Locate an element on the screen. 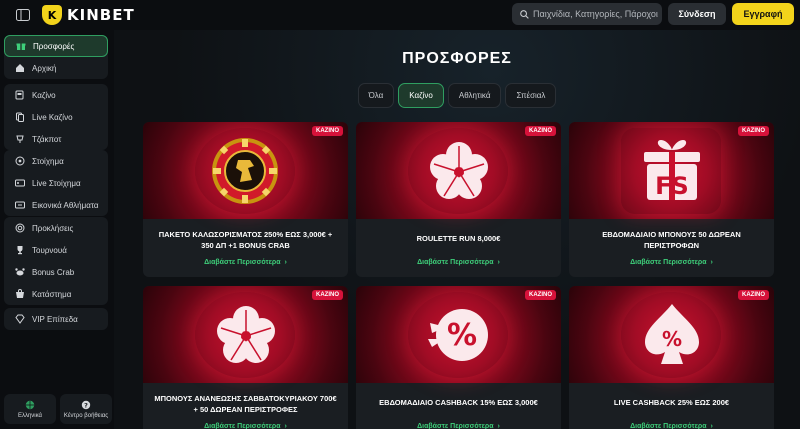 The width and height of the screenshot is (800, 429). sidebar-item-label: Καζίνο is located at coordinates (44, 95).